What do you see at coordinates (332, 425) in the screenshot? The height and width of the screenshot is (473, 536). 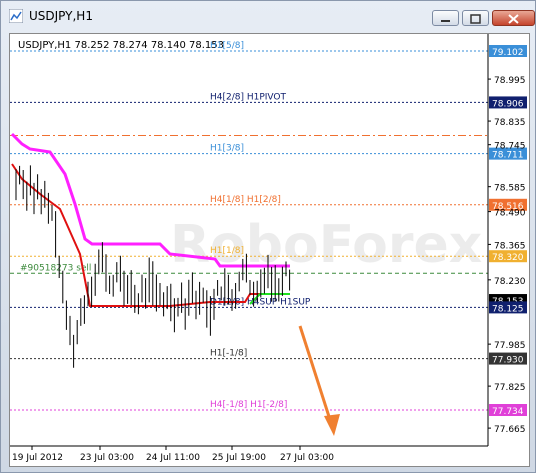 I see `forecast-arrowhead` at bounding box center [332, 425].